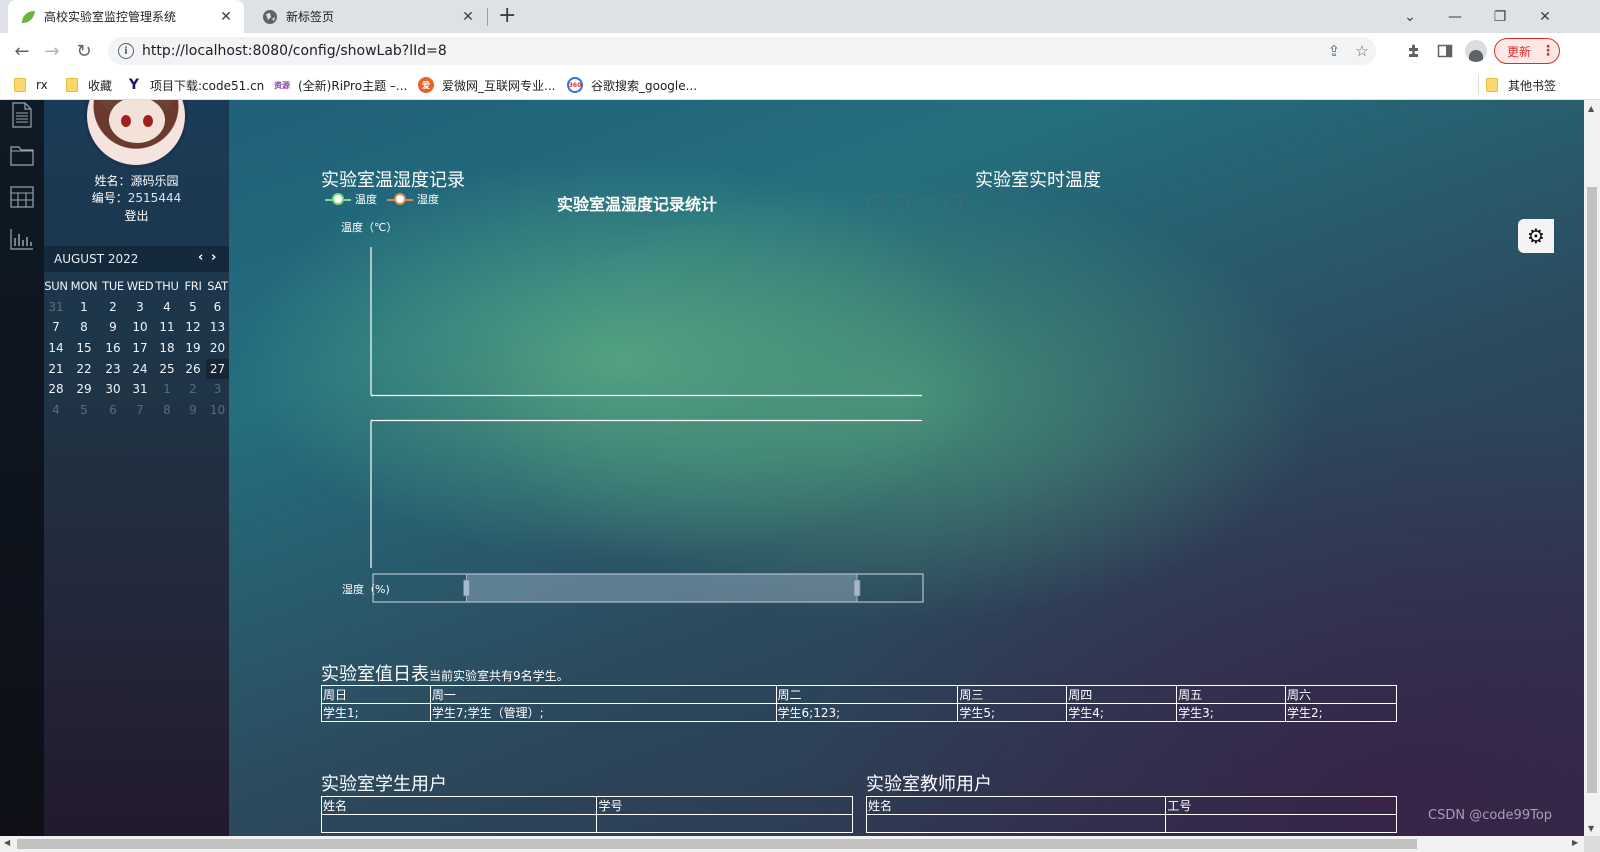 Image resolution: width=1600 pixels, height=852 pixels. What do you see at coordinates (217, 286) in the screenshot?
I see `weekday-label: SAT` at bounding box center [217, 286].